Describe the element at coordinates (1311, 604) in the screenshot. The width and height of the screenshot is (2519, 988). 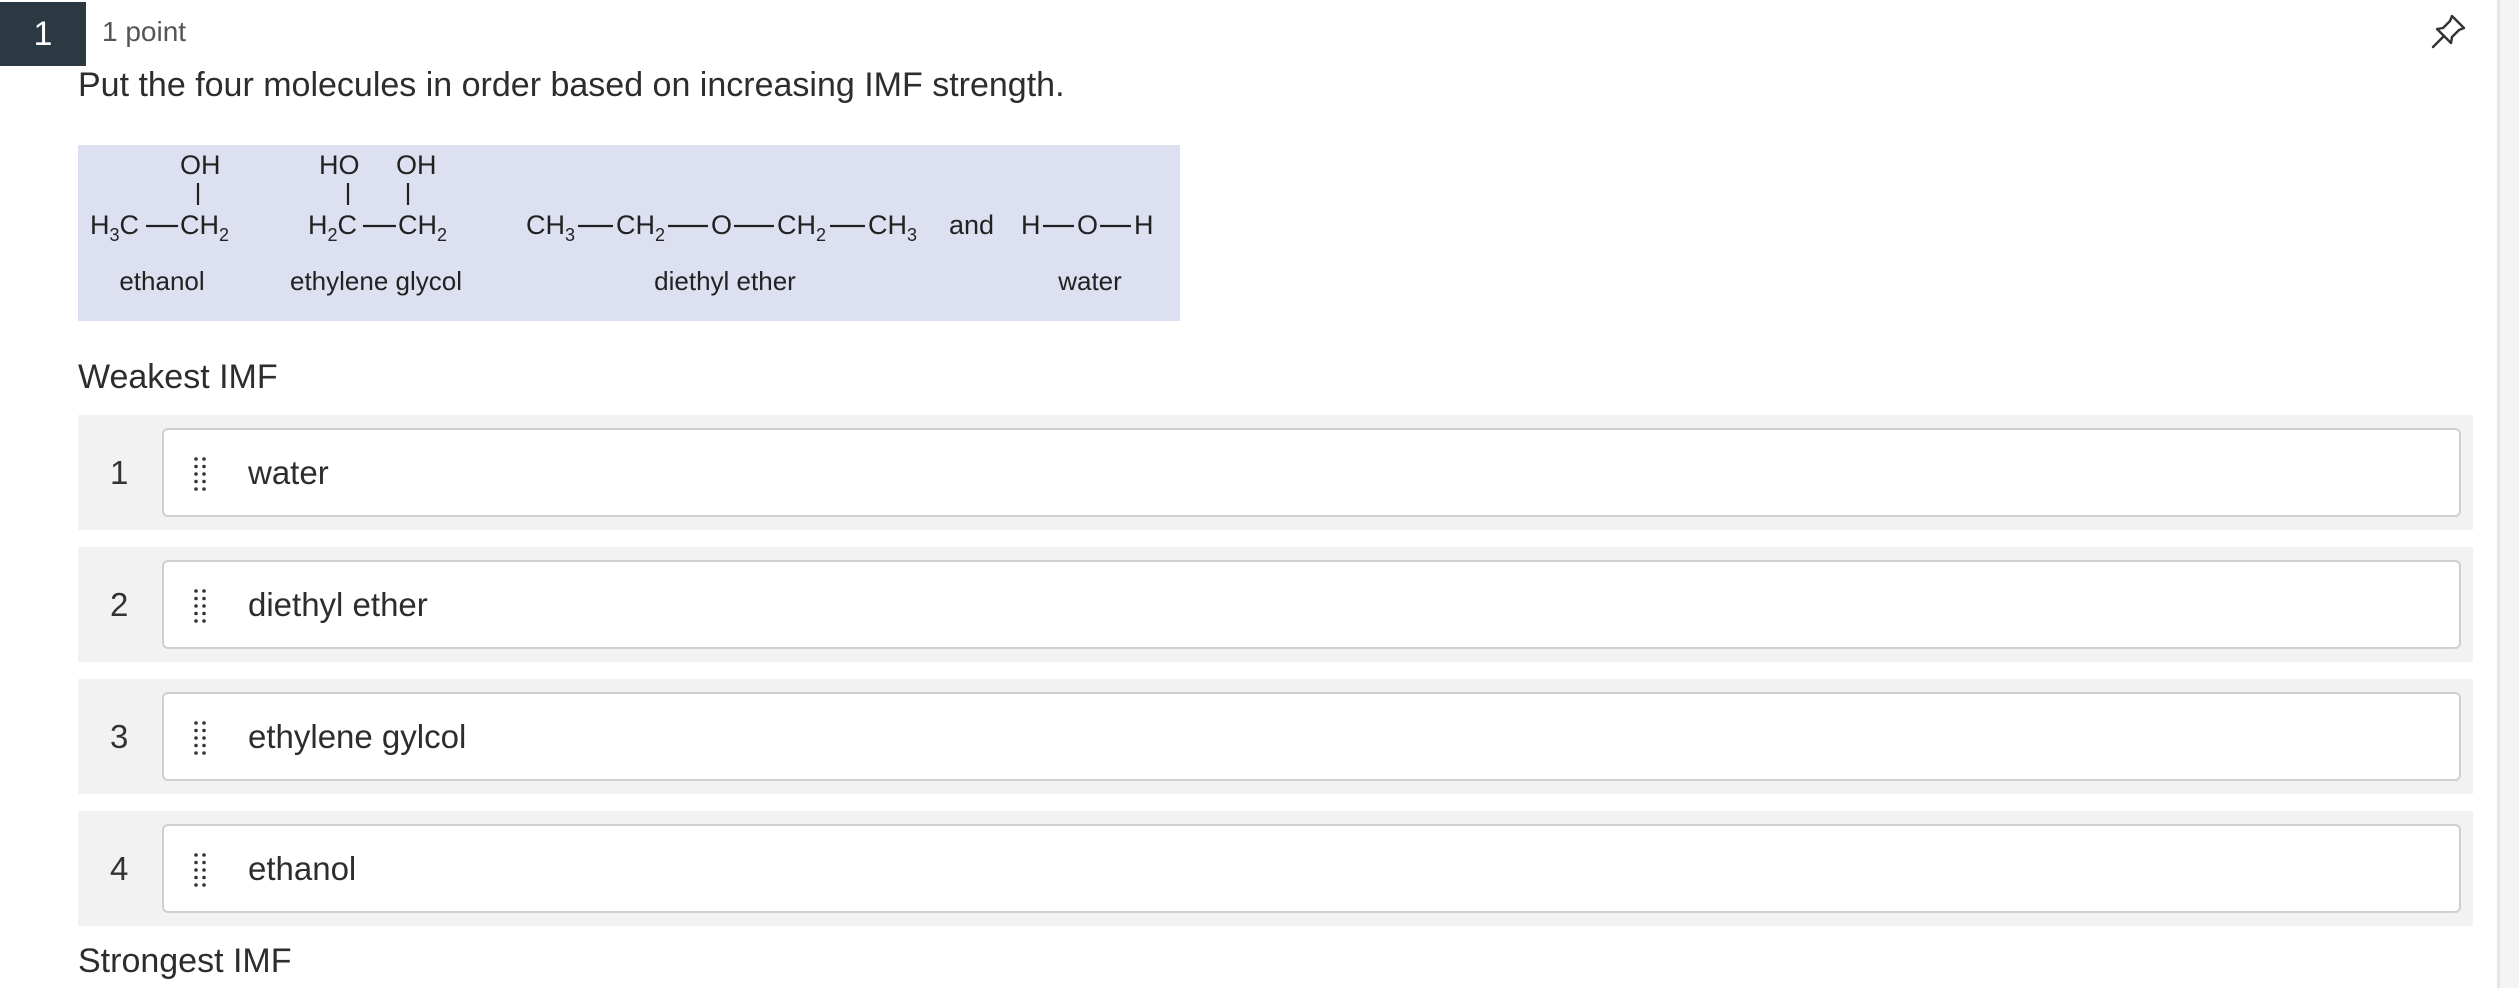
I see `draggable-answer-item: diethyl ether` at that location.